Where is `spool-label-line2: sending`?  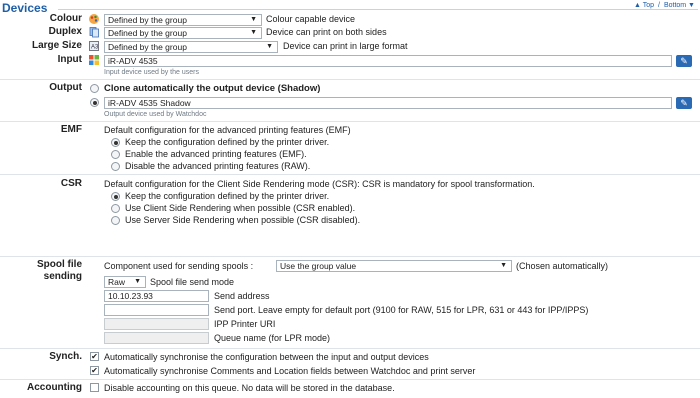 spool-label-line2: sending is located at coordinates (62, 276).